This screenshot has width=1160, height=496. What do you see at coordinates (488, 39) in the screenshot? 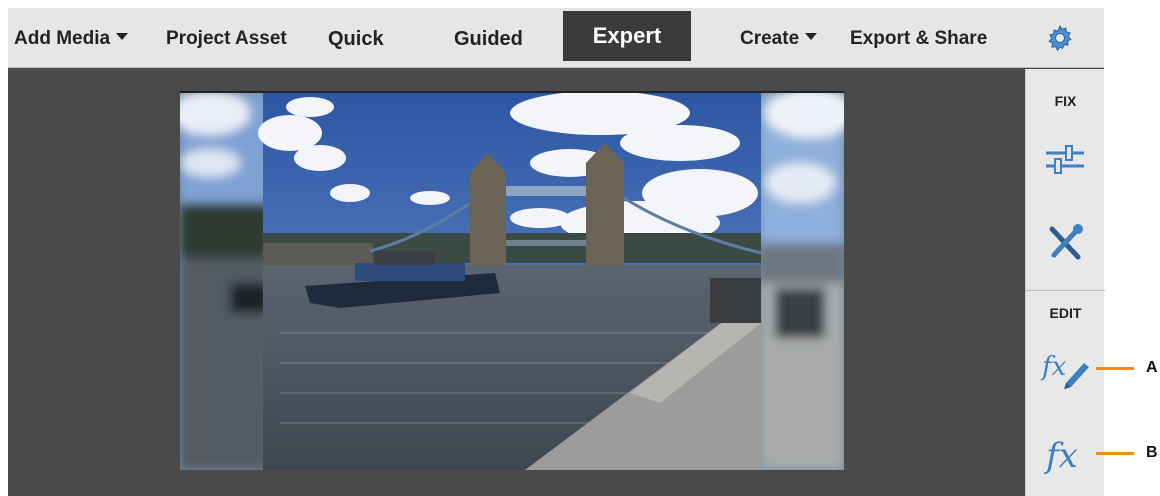
I see `mode-guided-tab: Guided` at bounding box center [488, 39].